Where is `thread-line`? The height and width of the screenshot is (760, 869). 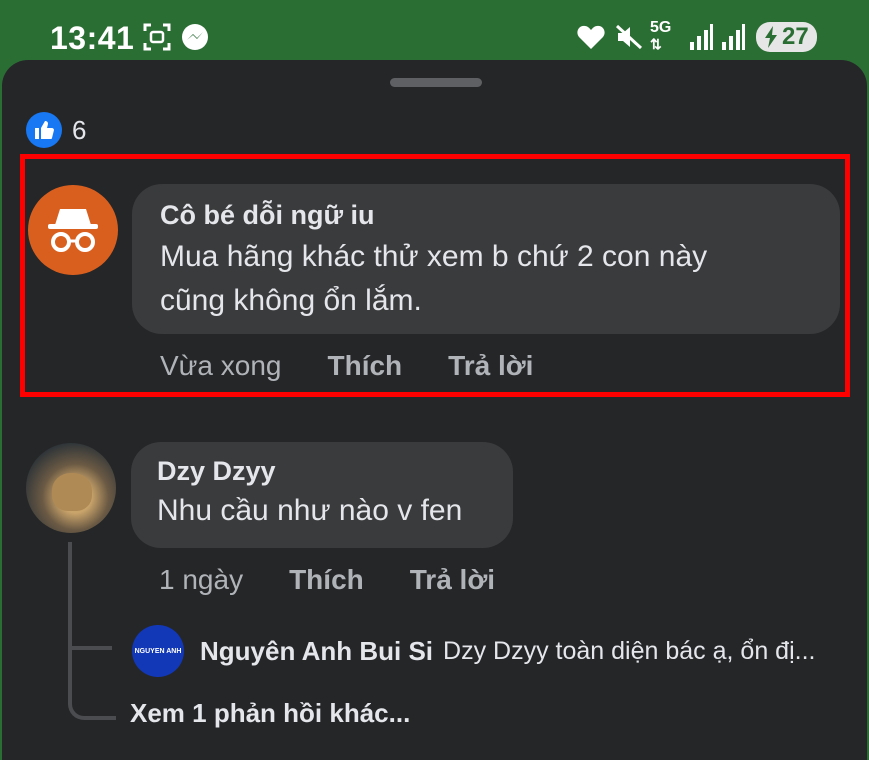 thread-line is located at coordinates (70, 596).